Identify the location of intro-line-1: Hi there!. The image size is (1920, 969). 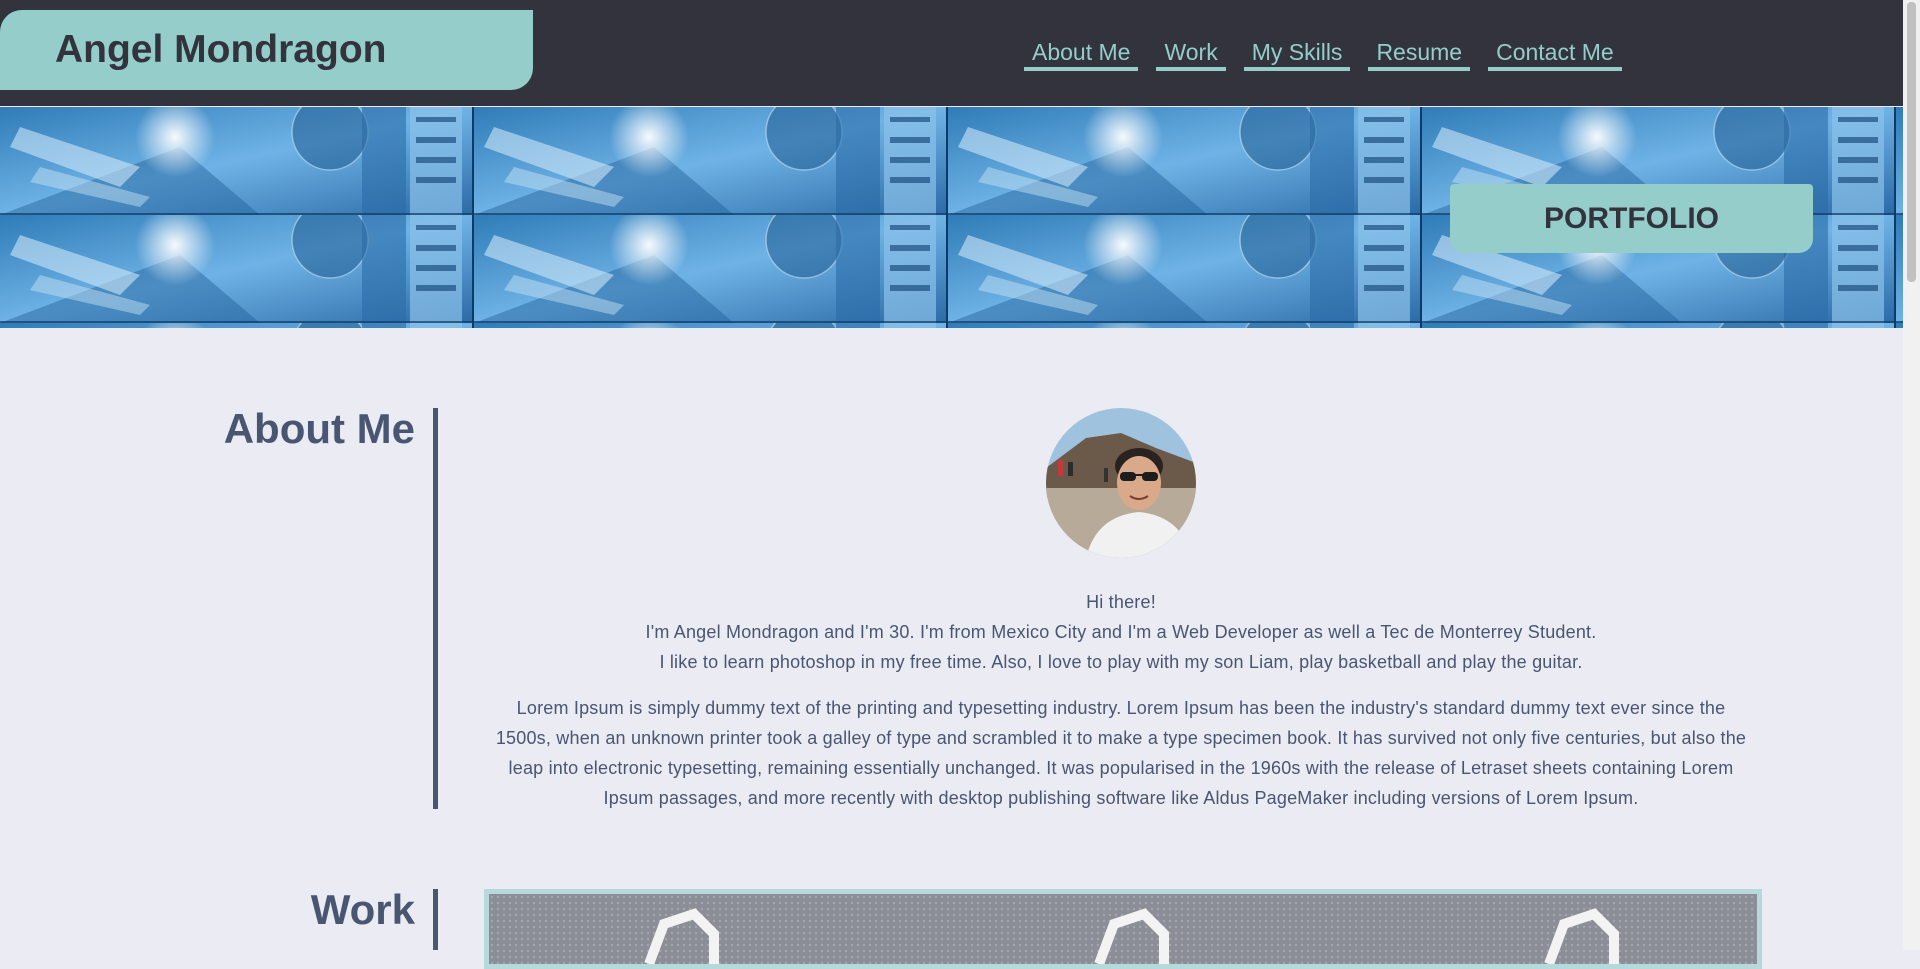
(1121, 602).